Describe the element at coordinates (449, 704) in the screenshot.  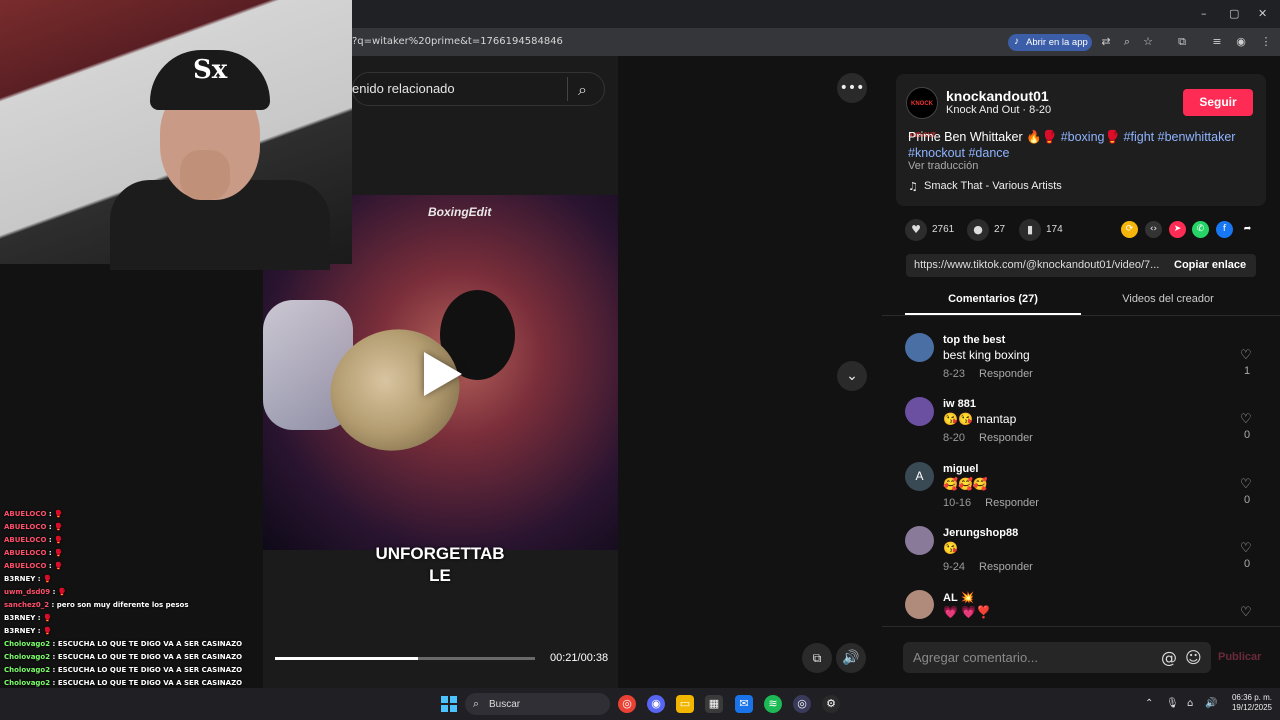
I see `windows-start-icon` at that location.